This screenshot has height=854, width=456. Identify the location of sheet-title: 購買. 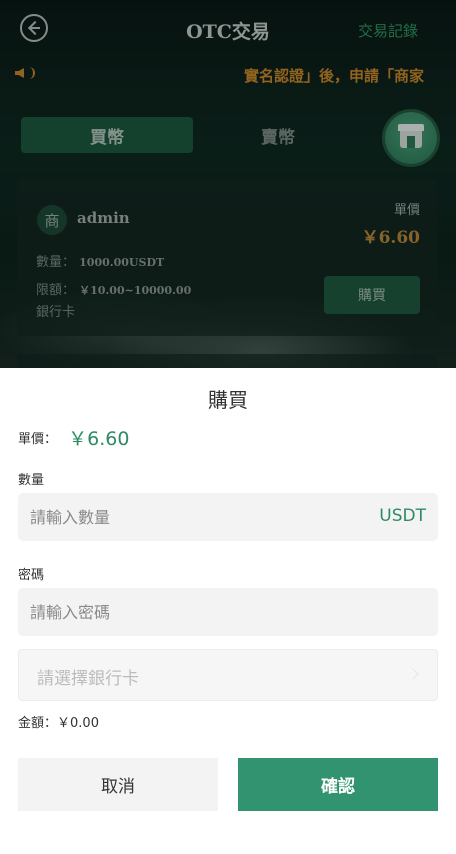
(228, 400).